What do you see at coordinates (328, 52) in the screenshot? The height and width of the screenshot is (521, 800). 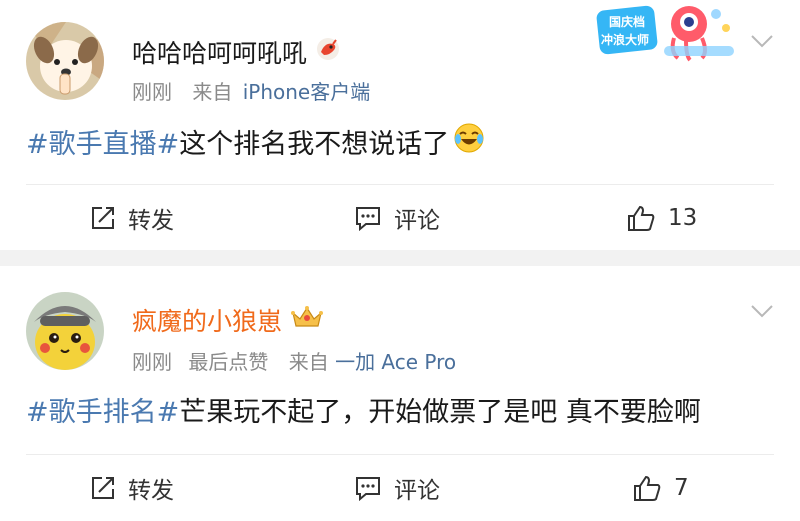 I see `dragon-emoji-icon` at bounding box center [328, 52].